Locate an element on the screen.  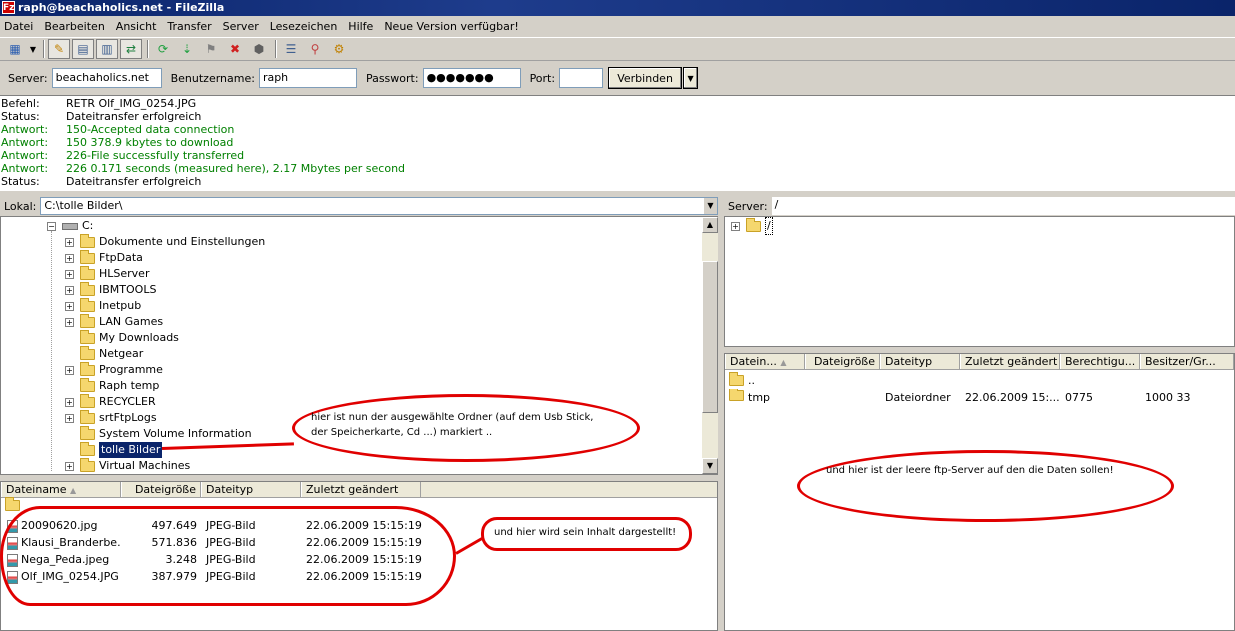
drive-label: C: is located at coordinates (88, 225).